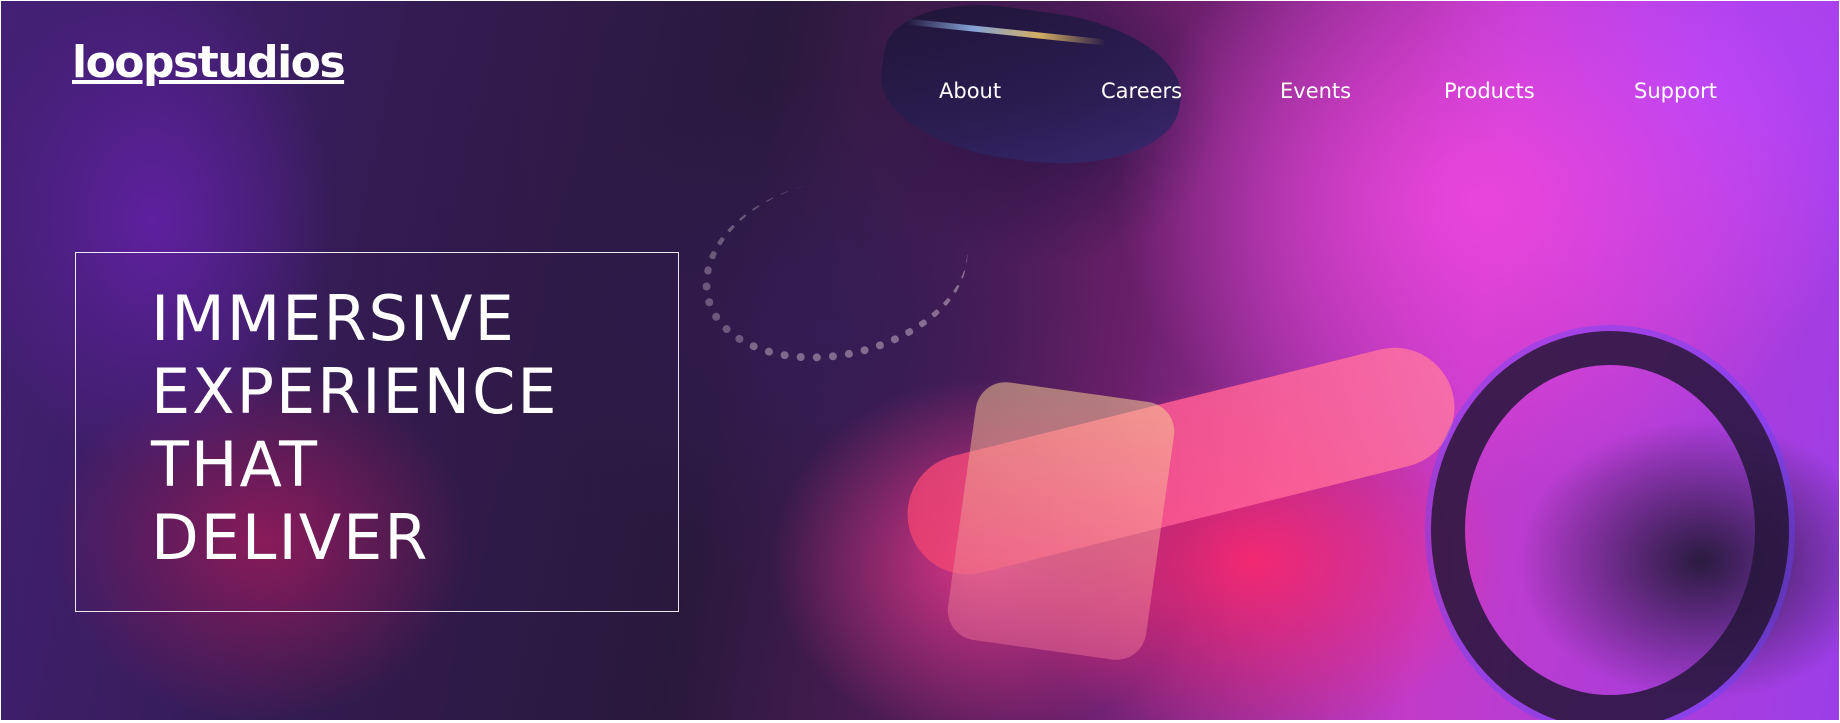 The height and width of the screenshot is (723, 1840). What do you see at coordinates (290, 537) in the screenshot?
I see `headline-line: DELIVER` at bounding box center [290, 537].